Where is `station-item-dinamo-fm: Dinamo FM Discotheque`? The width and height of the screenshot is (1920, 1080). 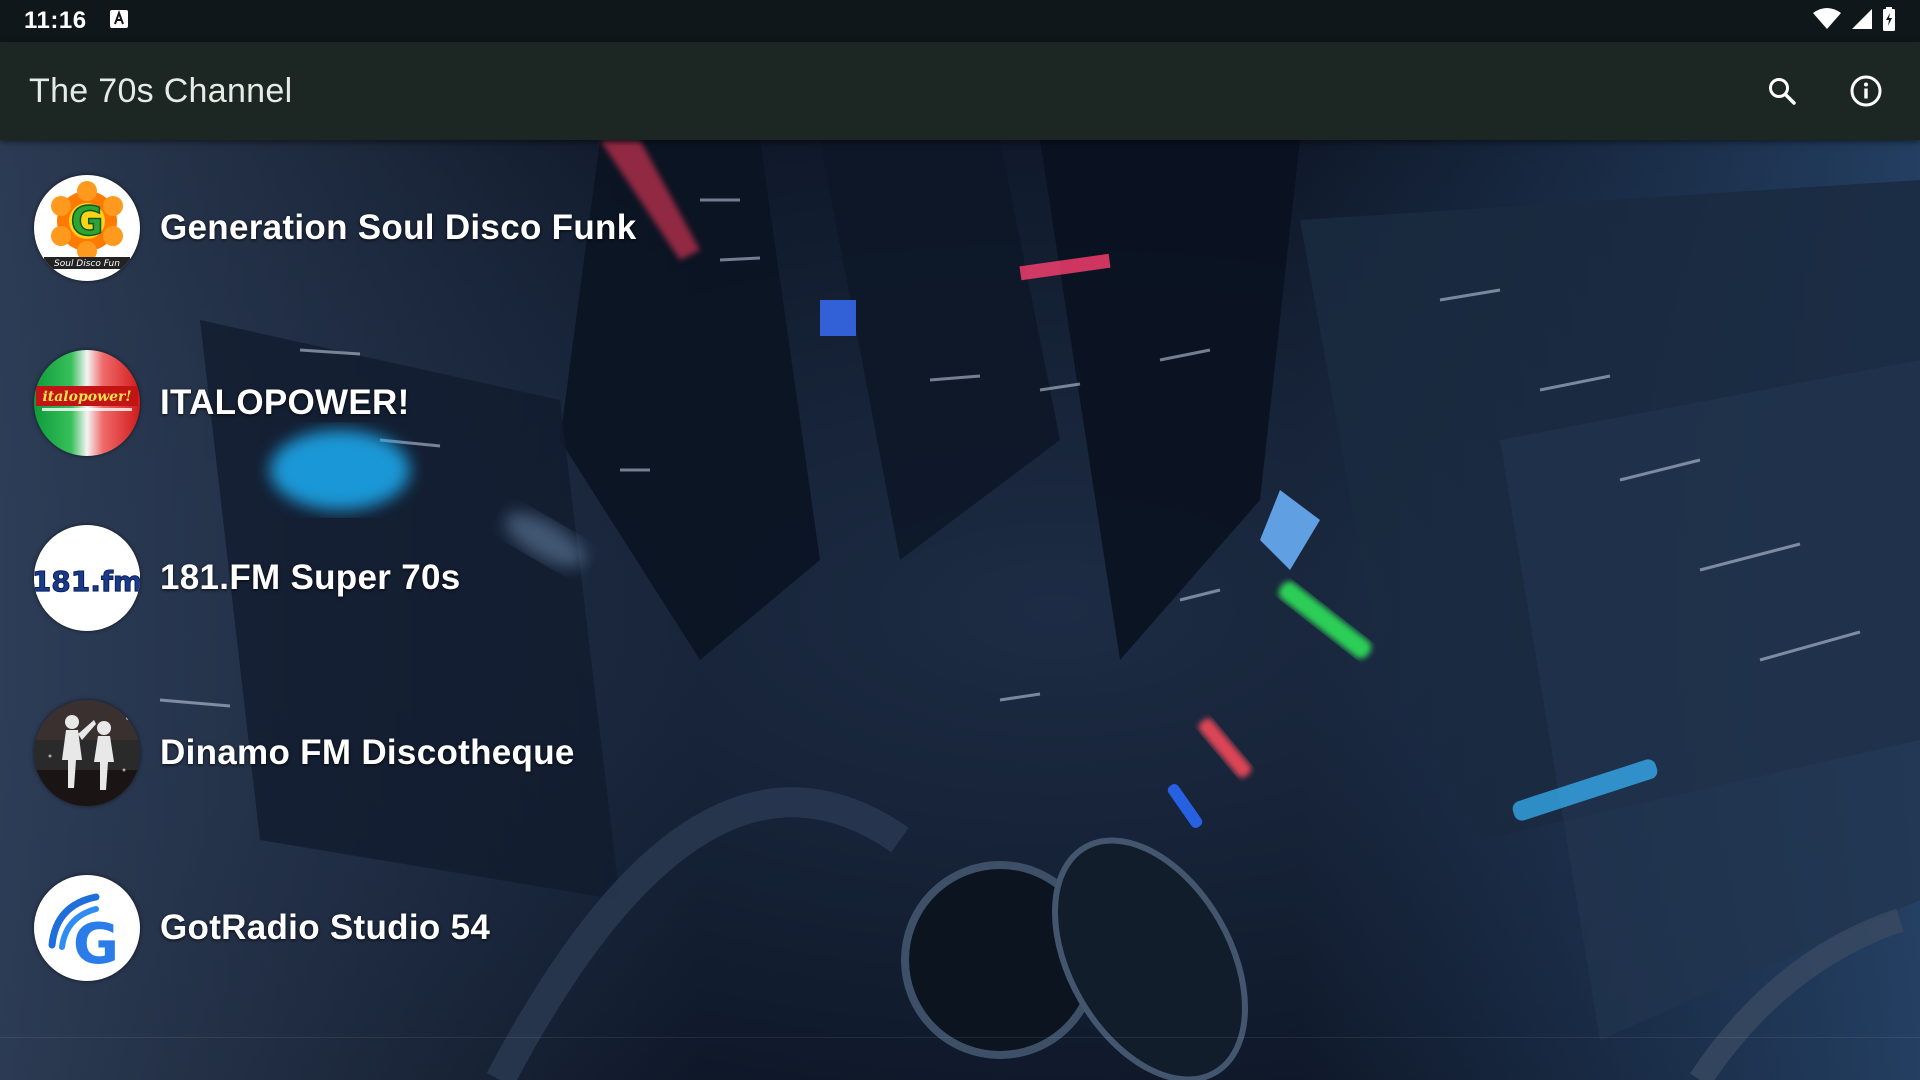
station-item-dinamo-fm: Dinamo FM Discotheque is located at coordinates (304, 753).